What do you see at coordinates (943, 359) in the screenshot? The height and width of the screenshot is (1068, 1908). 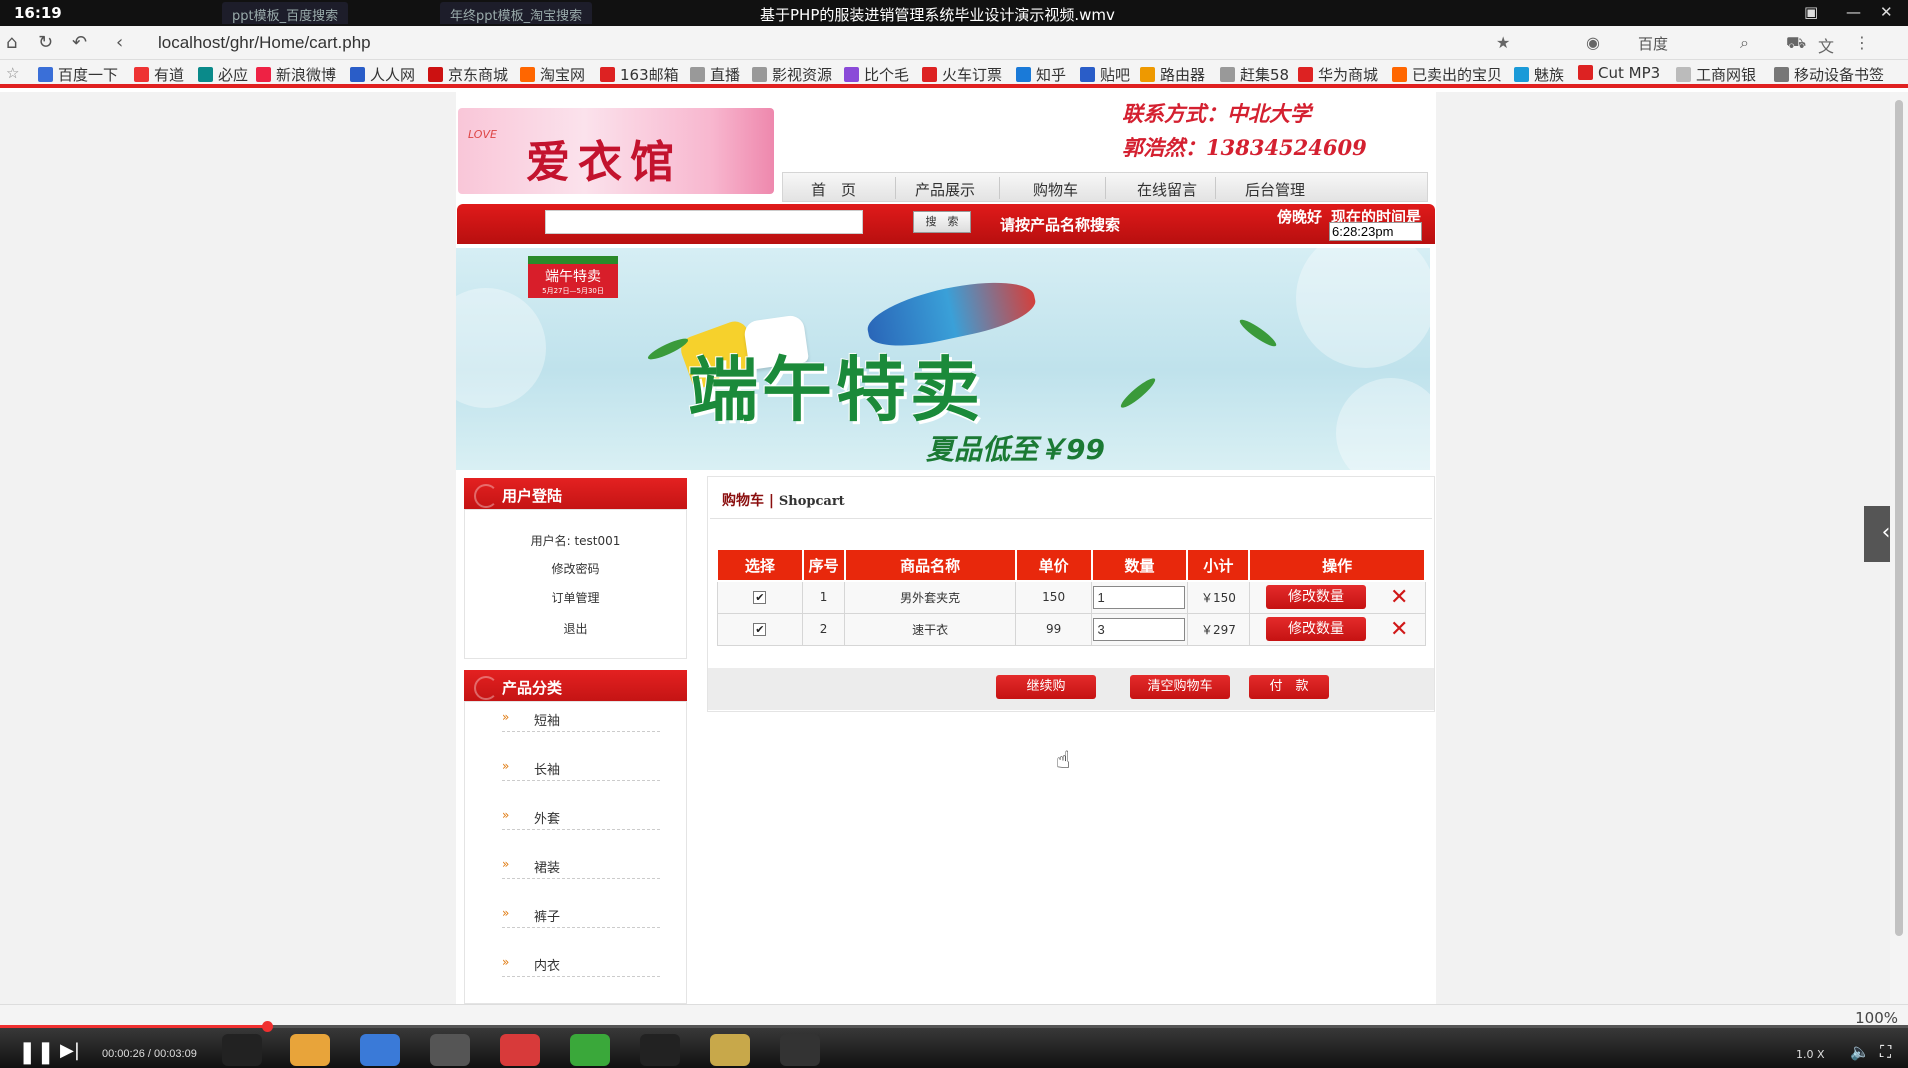 I see `promo-banner: 端午特卖 5月27日—5月30日 端午特卖 夏品低至￥99` at bounding box center [943, 359].